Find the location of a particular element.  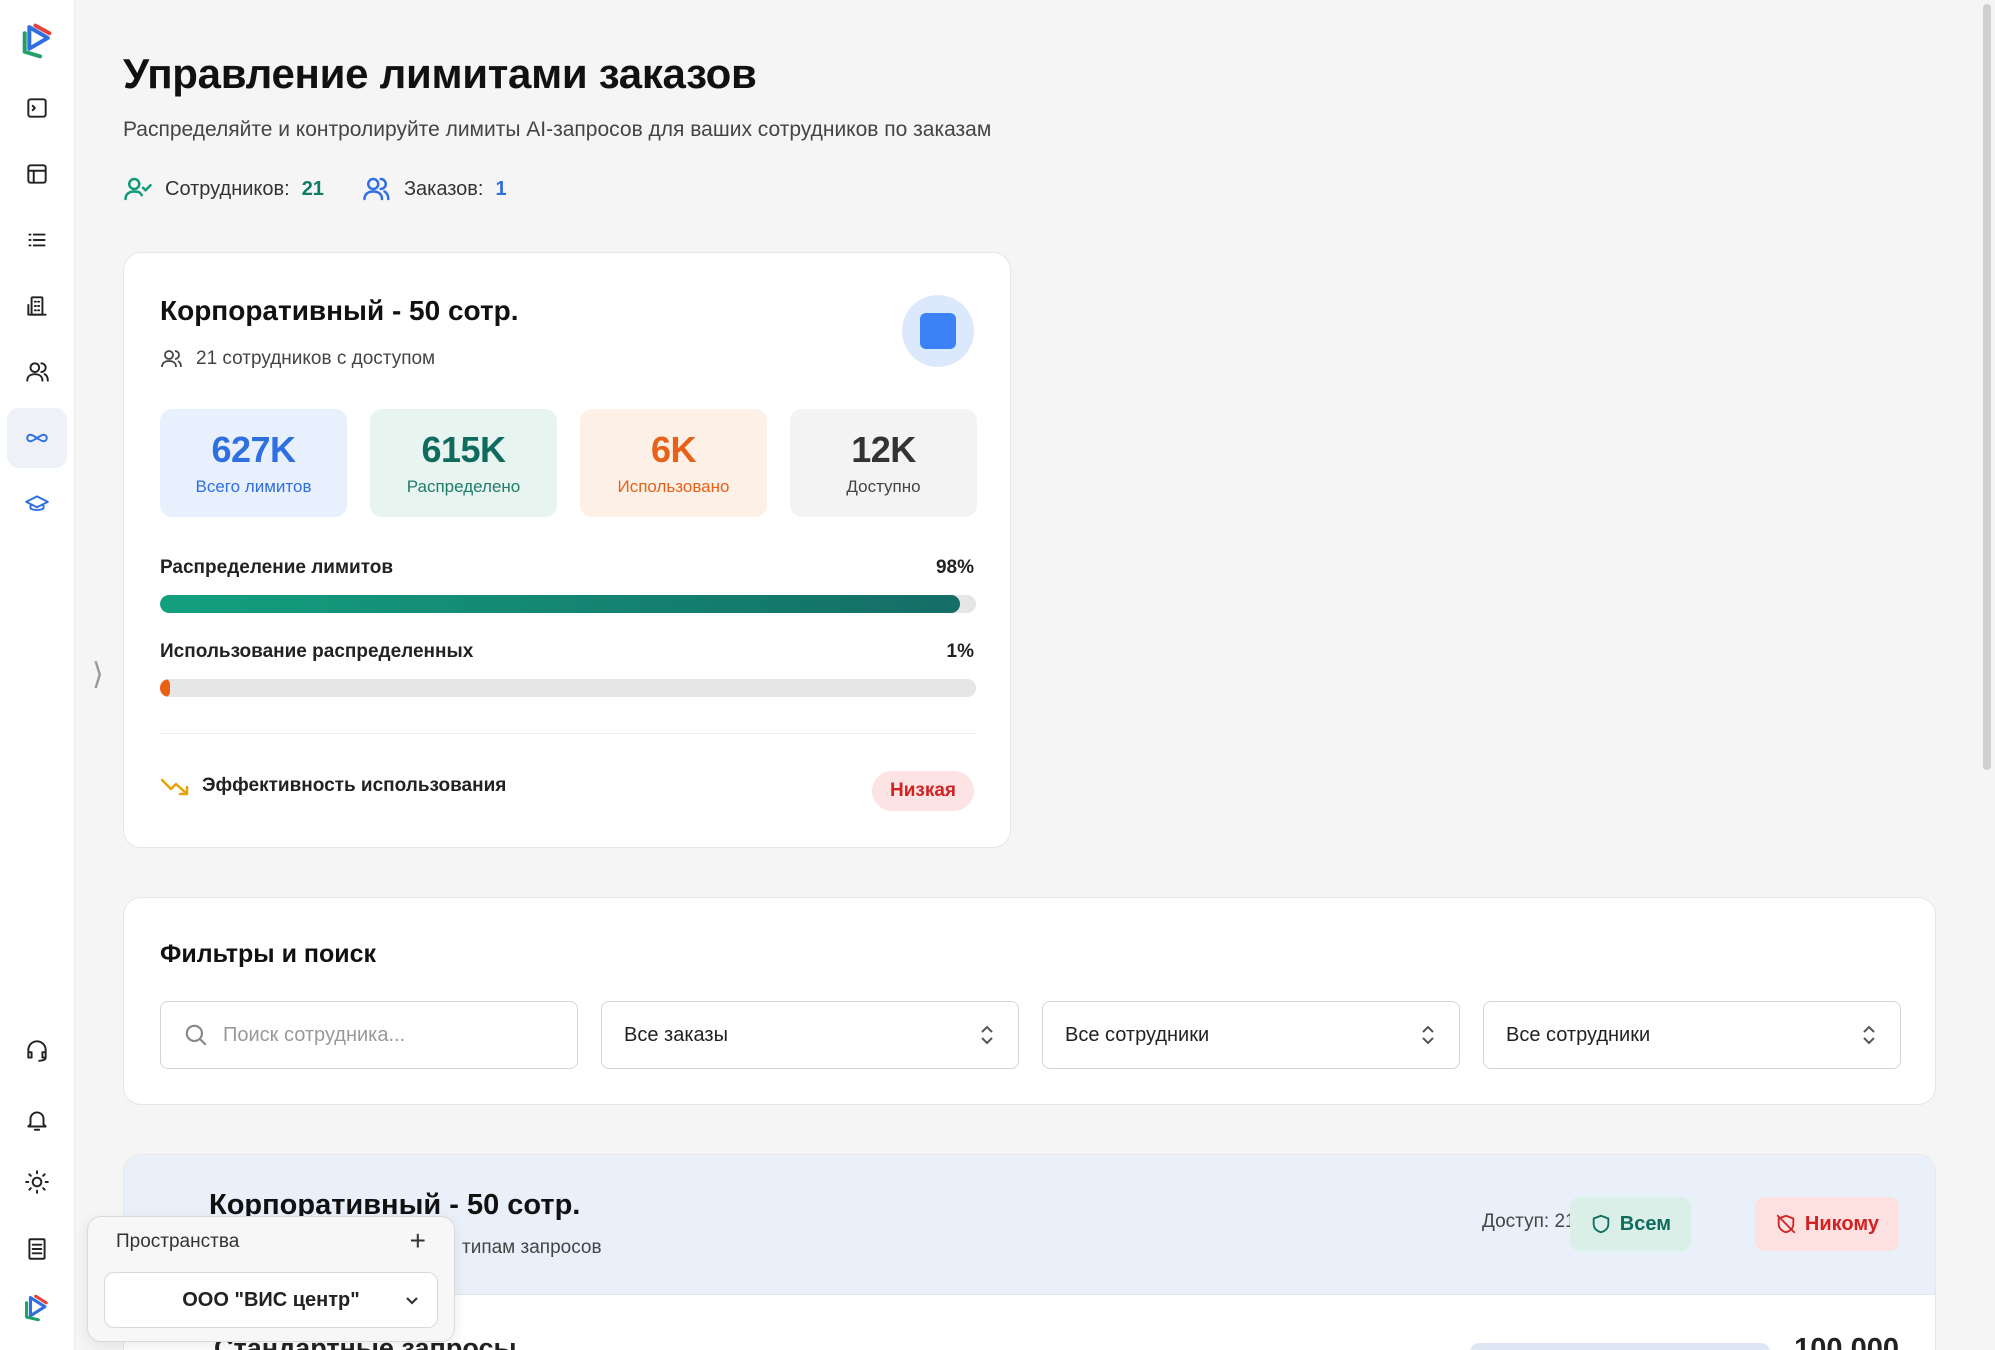

distribution-label: Распределение лимитов is located at coordinates (277, 567).